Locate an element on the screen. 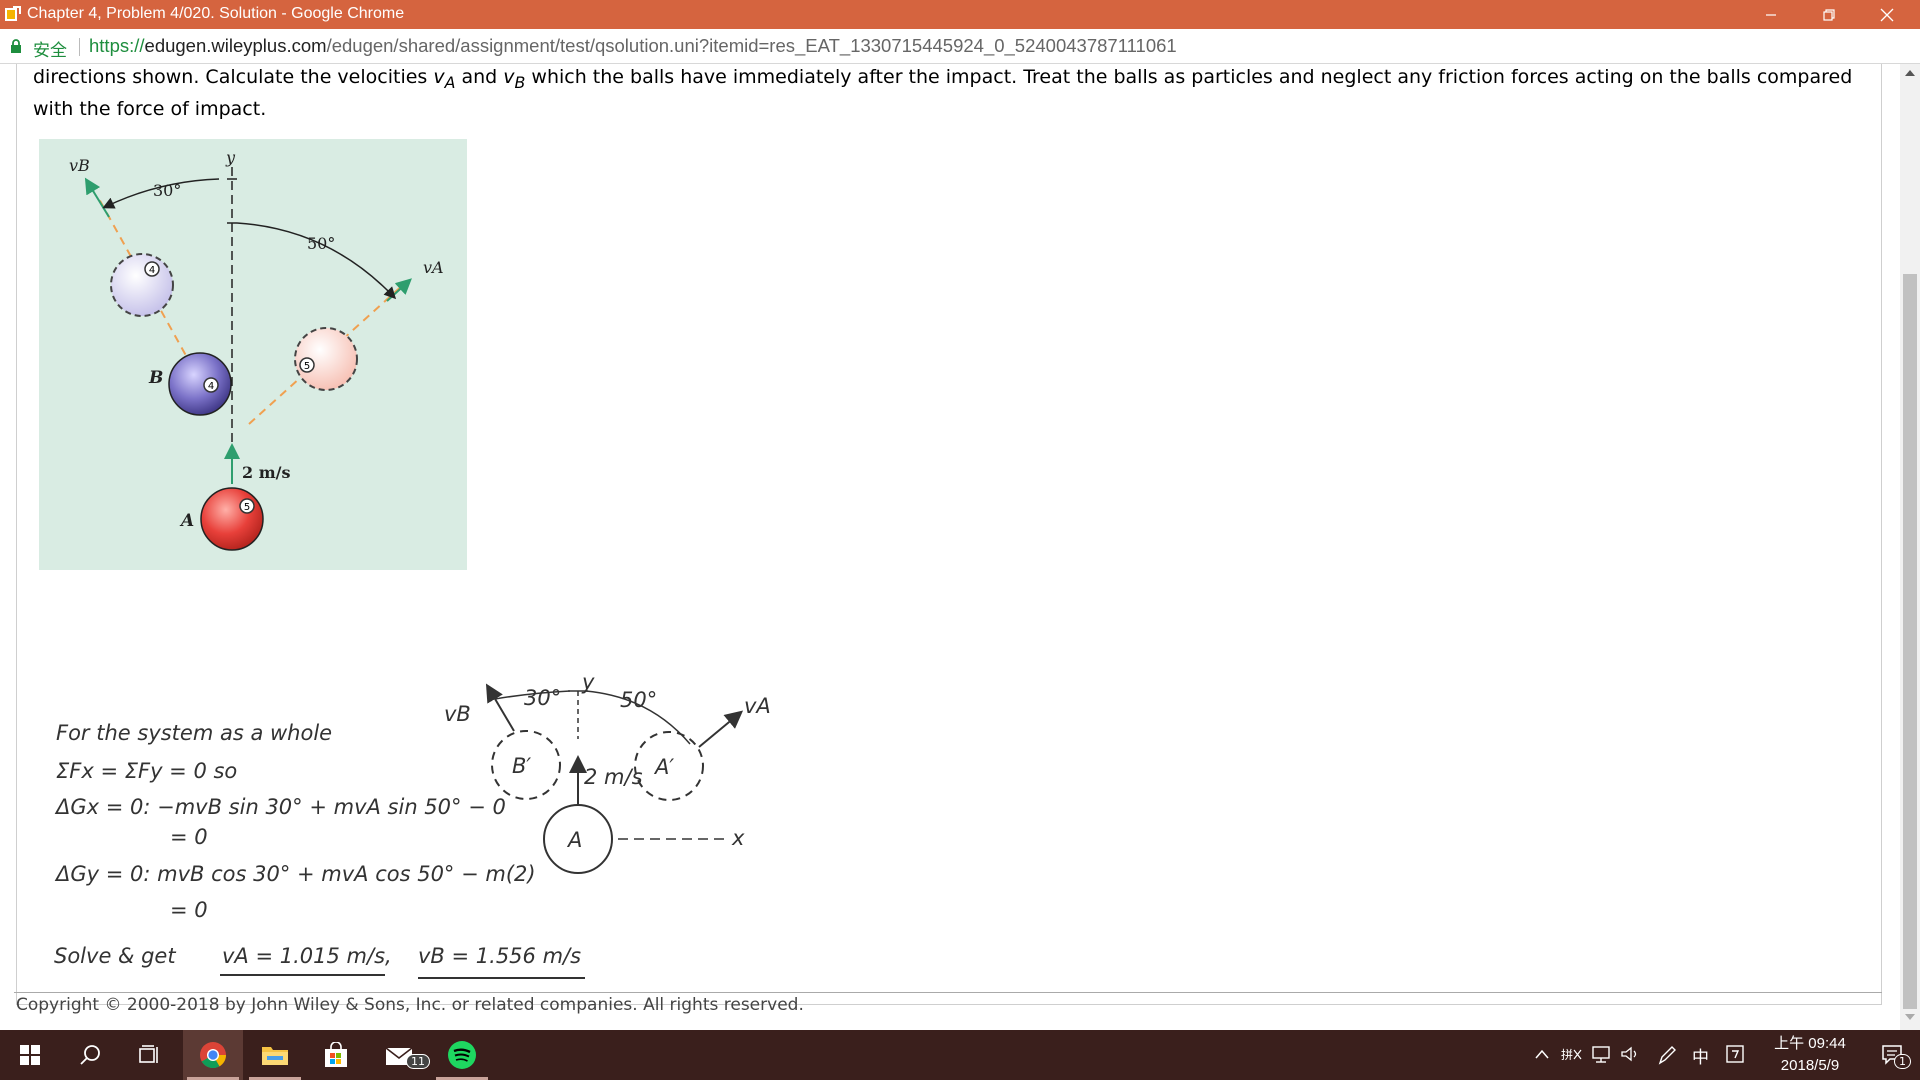 This screenshot has height=1080, width=1920. solution-line-7-prefix: Solve & get is located at coordinates (115, 956).